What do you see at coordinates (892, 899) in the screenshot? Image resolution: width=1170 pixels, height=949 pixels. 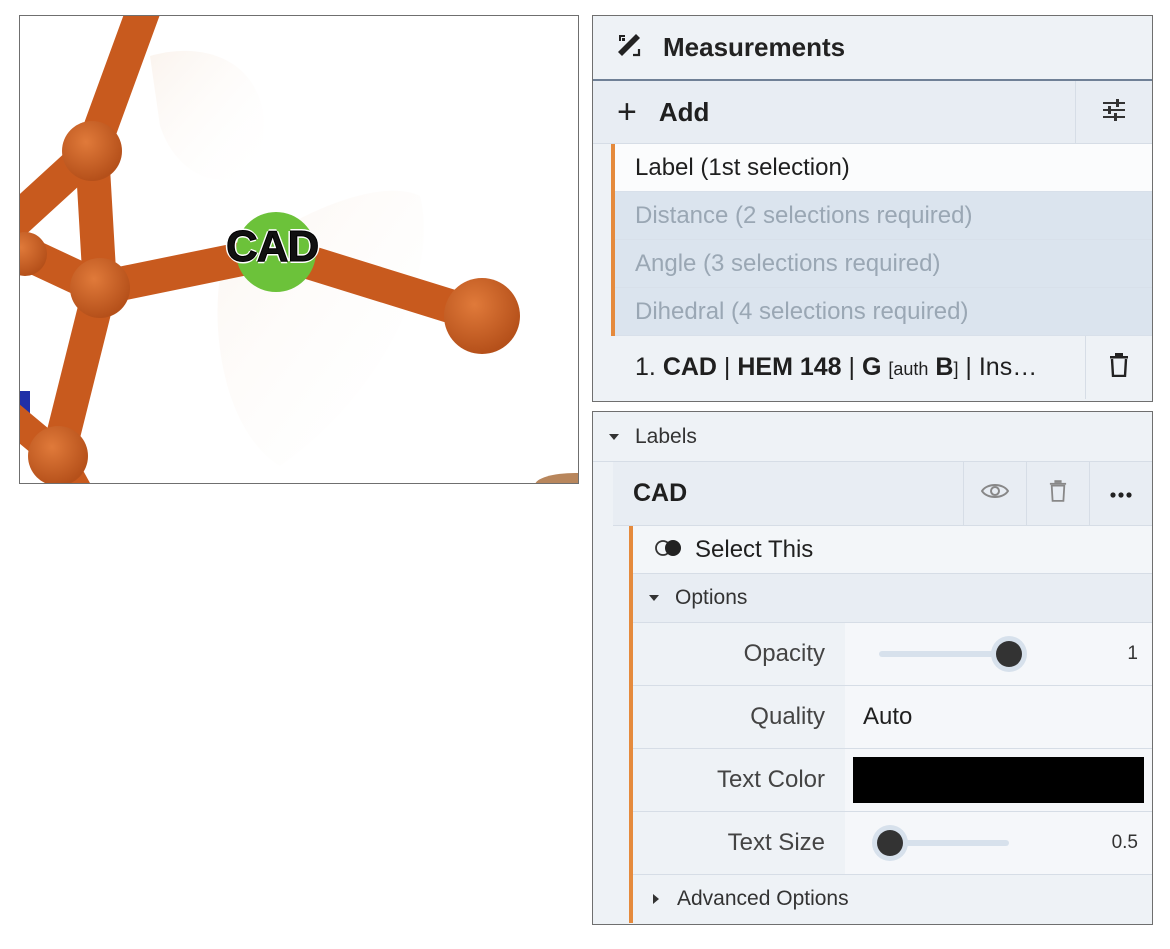 I see `advanced-options-toggle: Advanced Options` at bounding box center [892, 899].